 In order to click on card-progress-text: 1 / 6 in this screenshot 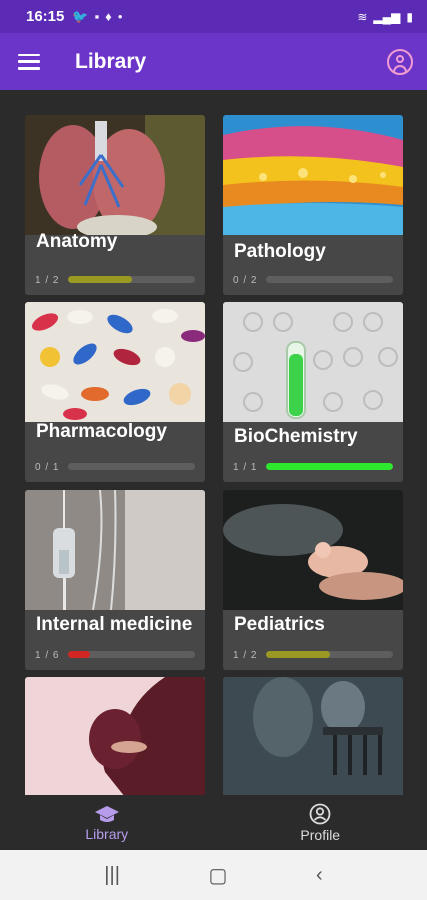, I will do `click(47, 655)`.